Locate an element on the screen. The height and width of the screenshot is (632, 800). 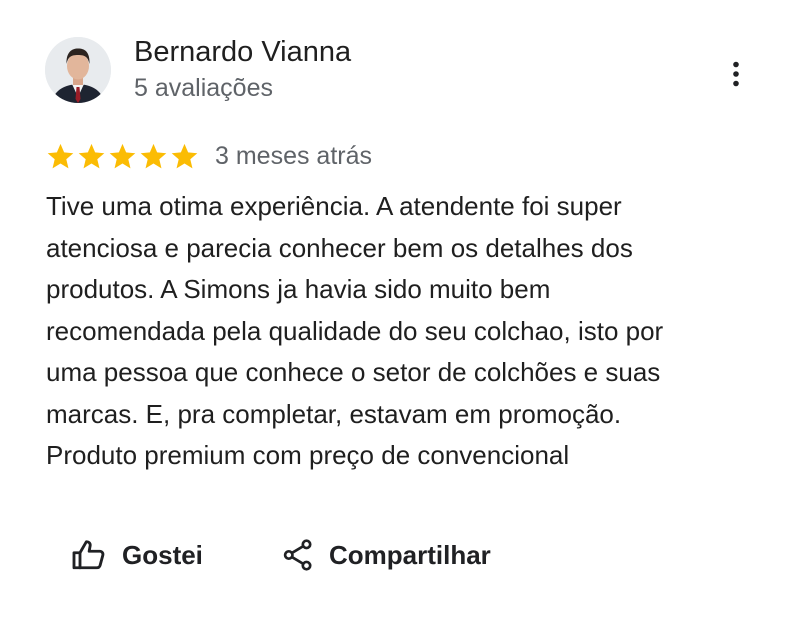
more-vert-icon is located at coordinates (736, 74).